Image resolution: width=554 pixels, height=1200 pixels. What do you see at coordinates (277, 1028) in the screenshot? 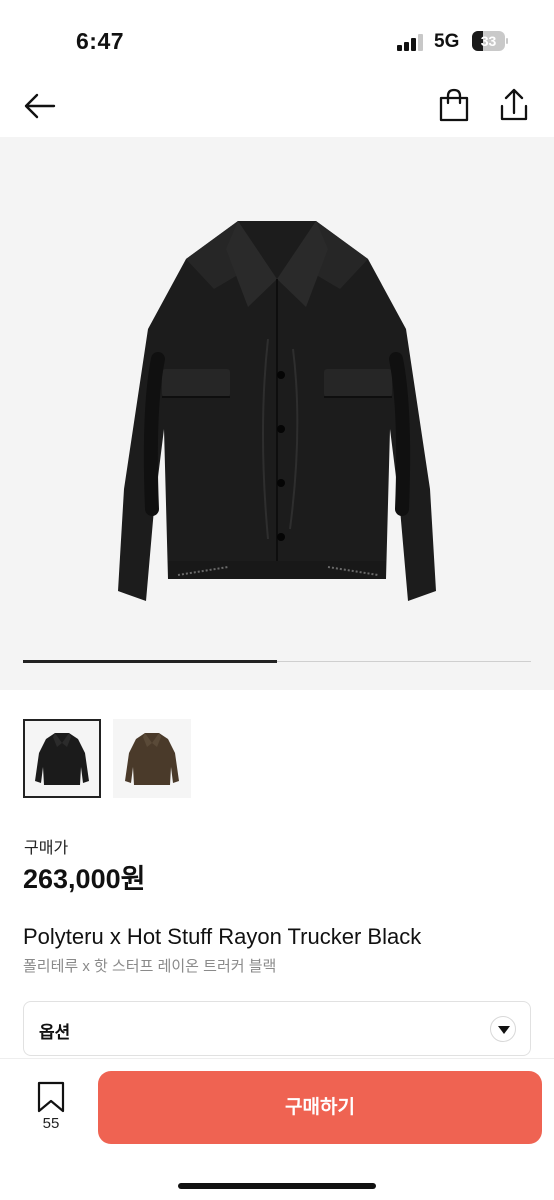
I see `option-select: 옵션` at bounding box center [277, 1028].